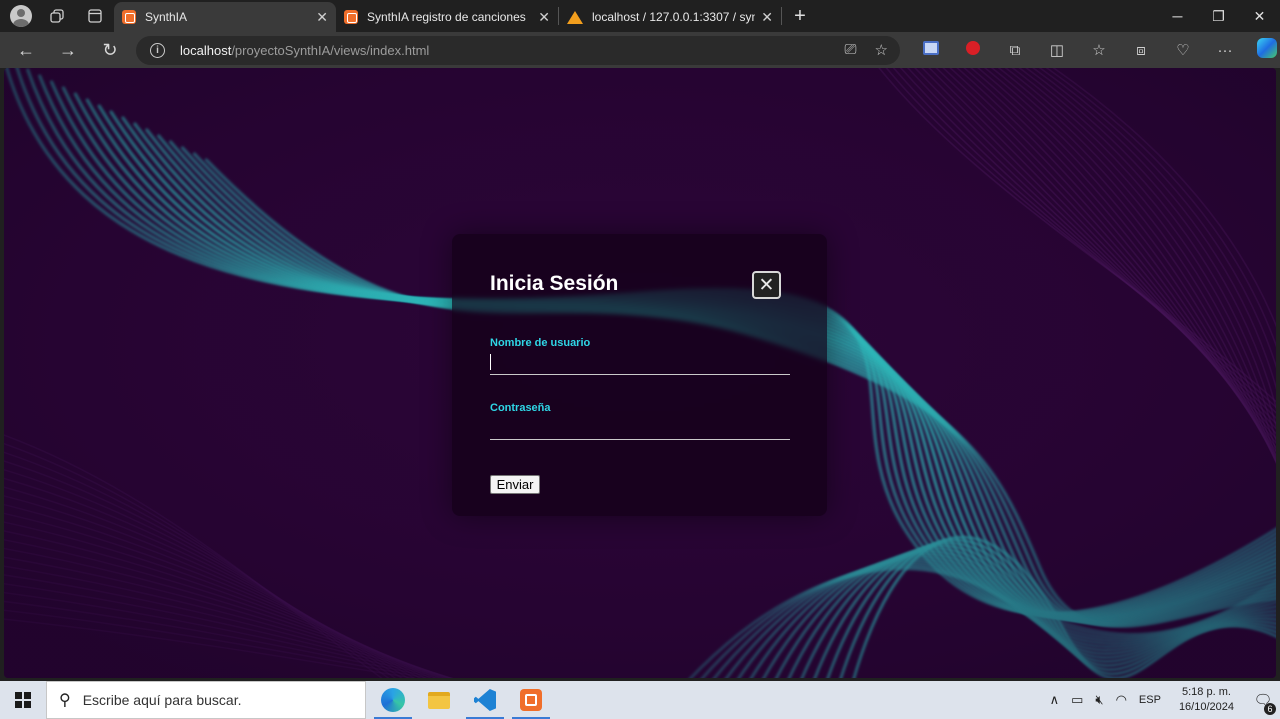  I want to click on submit-button: Enviar, so click(515, 484).